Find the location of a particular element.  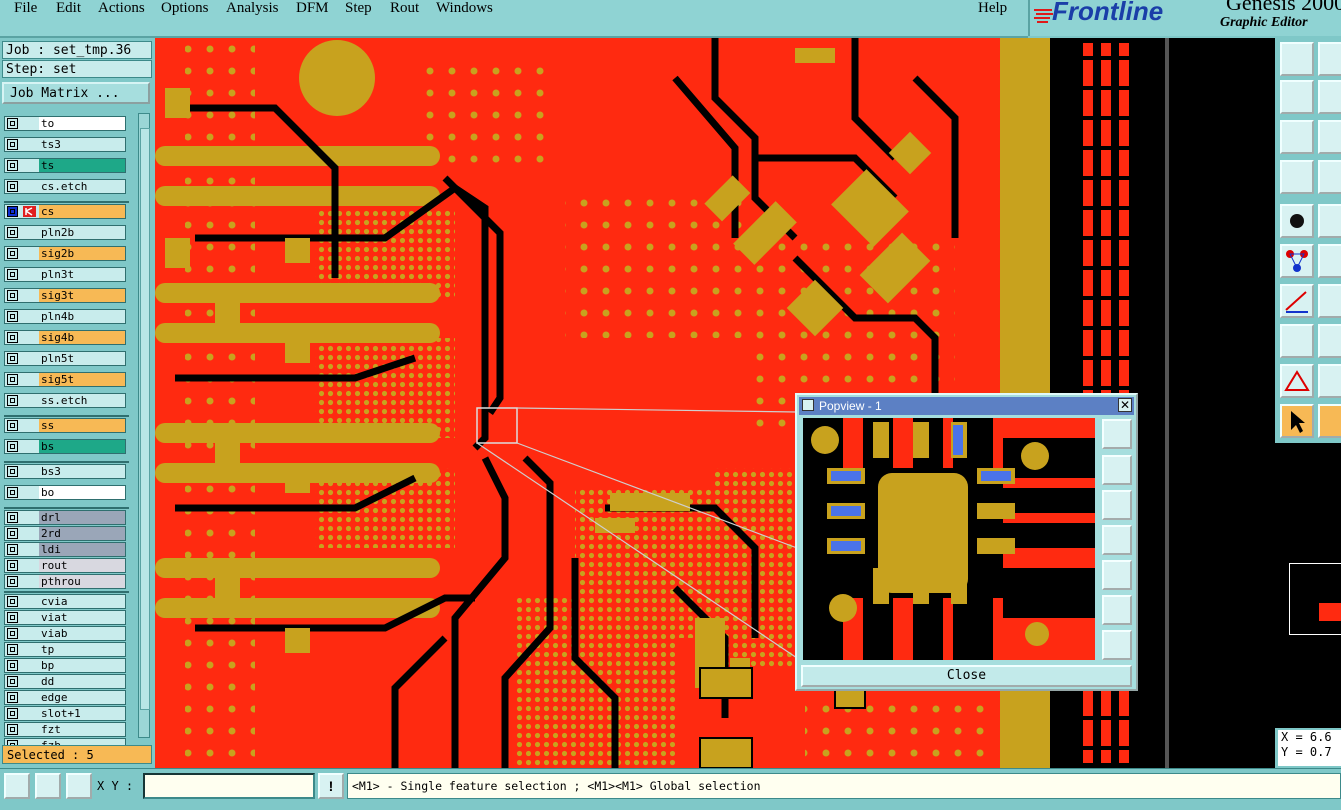

layer-row-bs: bs is located at coordinates (65, 446).